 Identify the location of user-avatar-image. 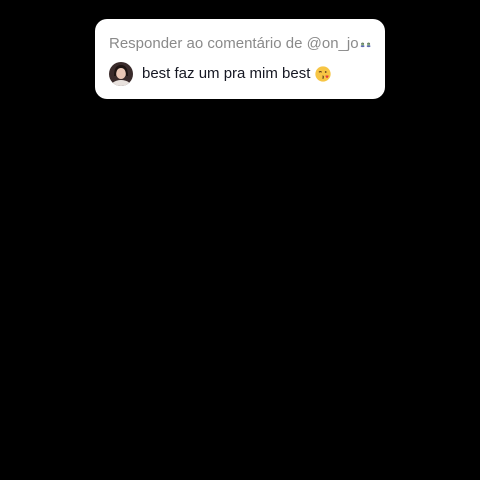
(121, 74).